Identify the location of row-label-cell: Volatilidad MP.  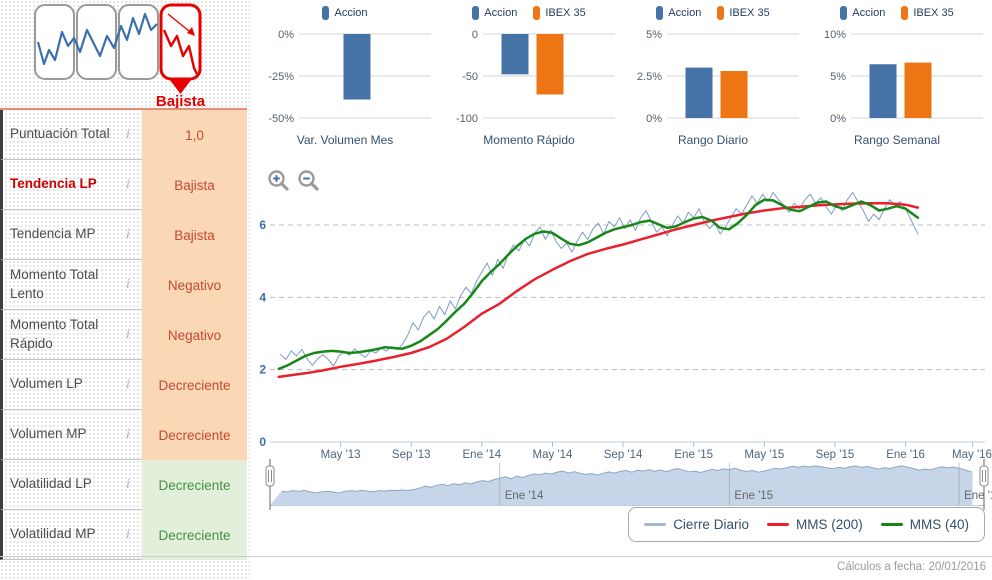
(57, 535).